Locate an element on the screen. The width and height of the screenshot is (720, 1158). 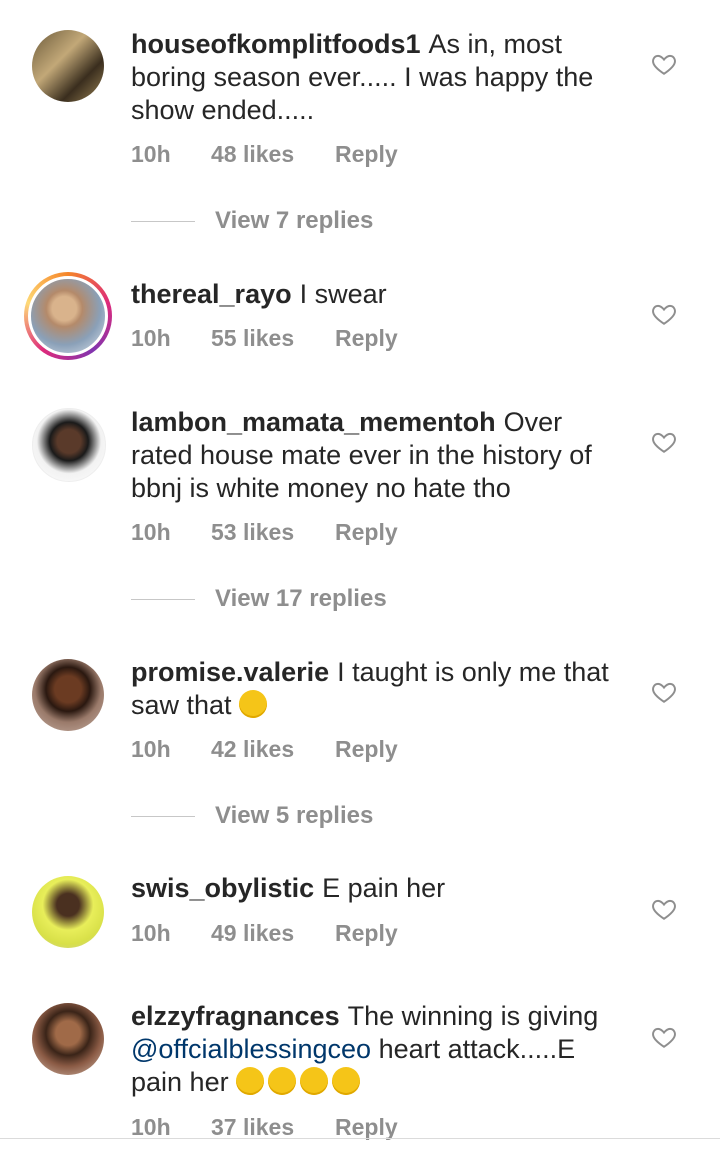
comment-likes: 55 likes is located at coordinates (273, 338).